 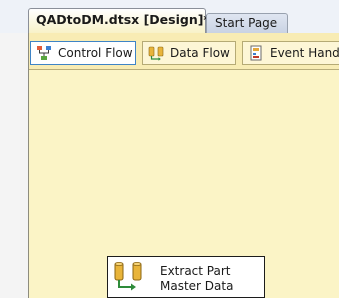 What do you see at coordinates (247, 23) in the screenshot?
I see `tab-start-page: Start Page` at bounding box center [247, 23].